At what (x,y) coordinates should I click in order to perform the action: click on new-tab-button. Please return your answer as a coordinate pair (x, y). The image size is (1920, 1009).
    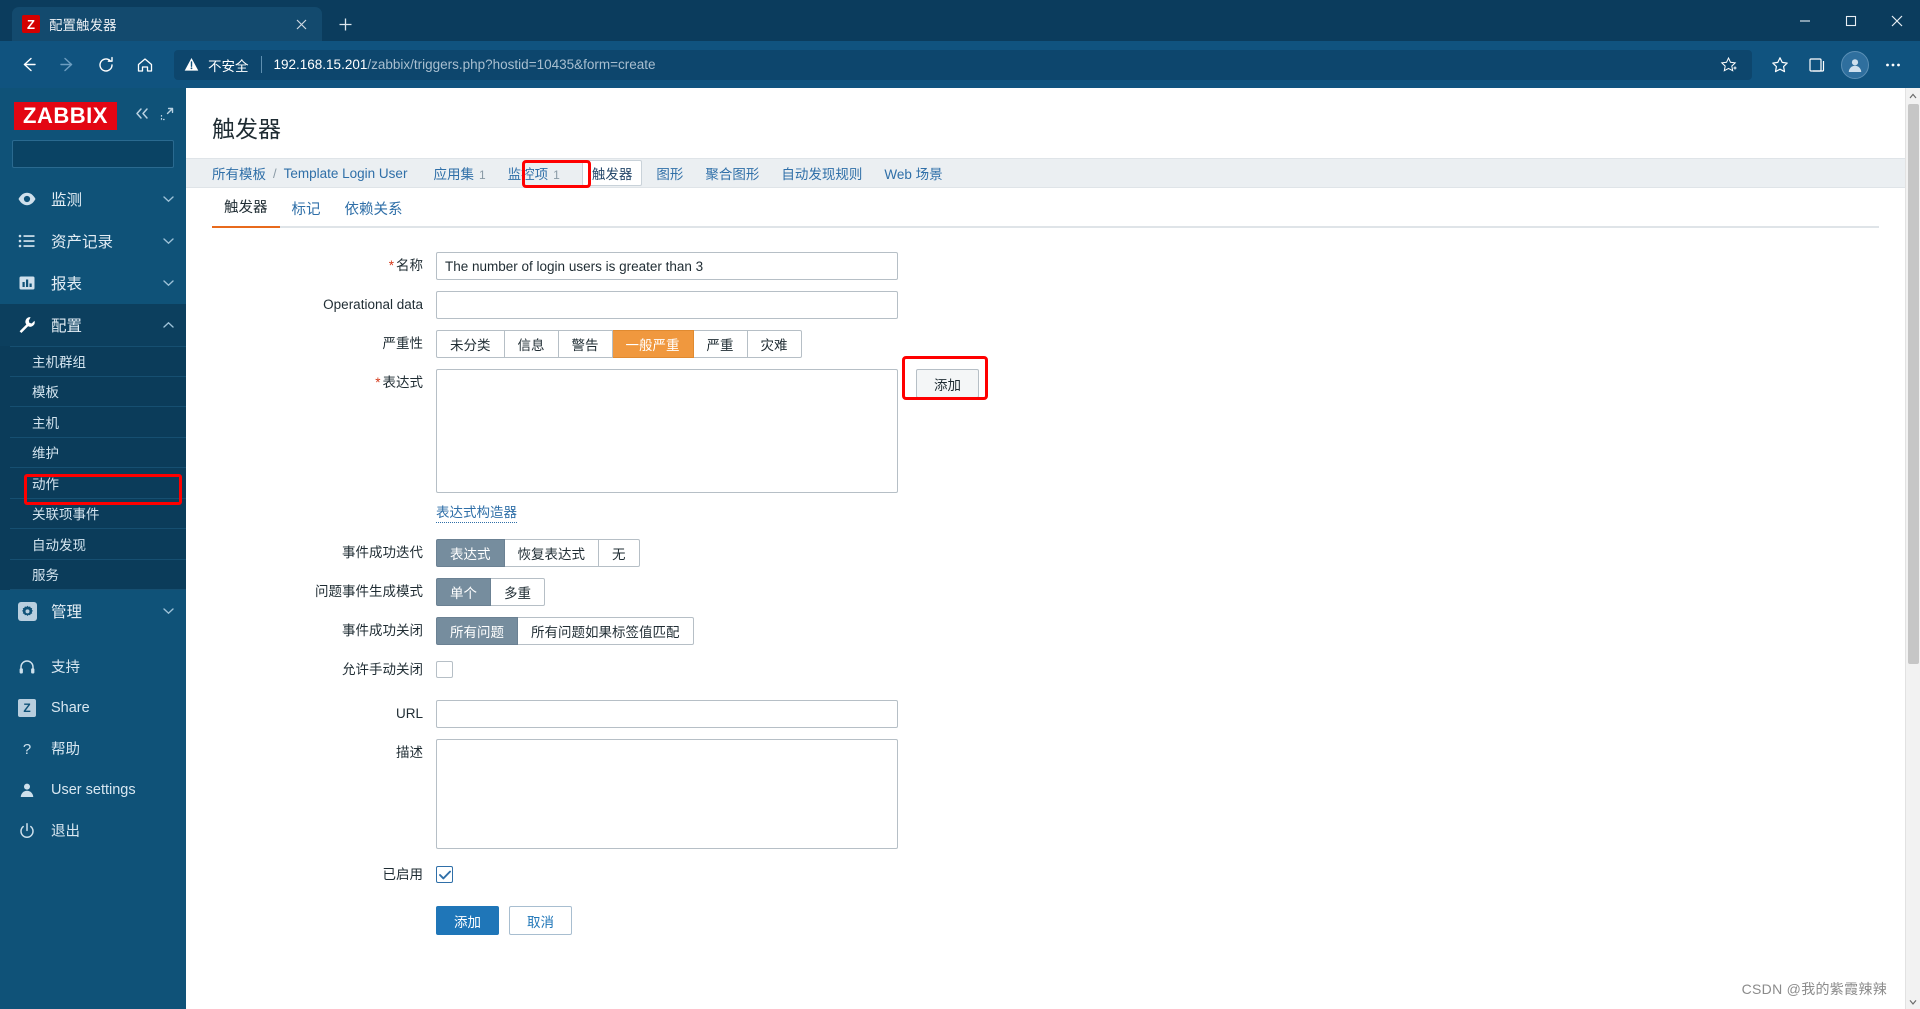
    Looking at the image, I should click on (345, 24).